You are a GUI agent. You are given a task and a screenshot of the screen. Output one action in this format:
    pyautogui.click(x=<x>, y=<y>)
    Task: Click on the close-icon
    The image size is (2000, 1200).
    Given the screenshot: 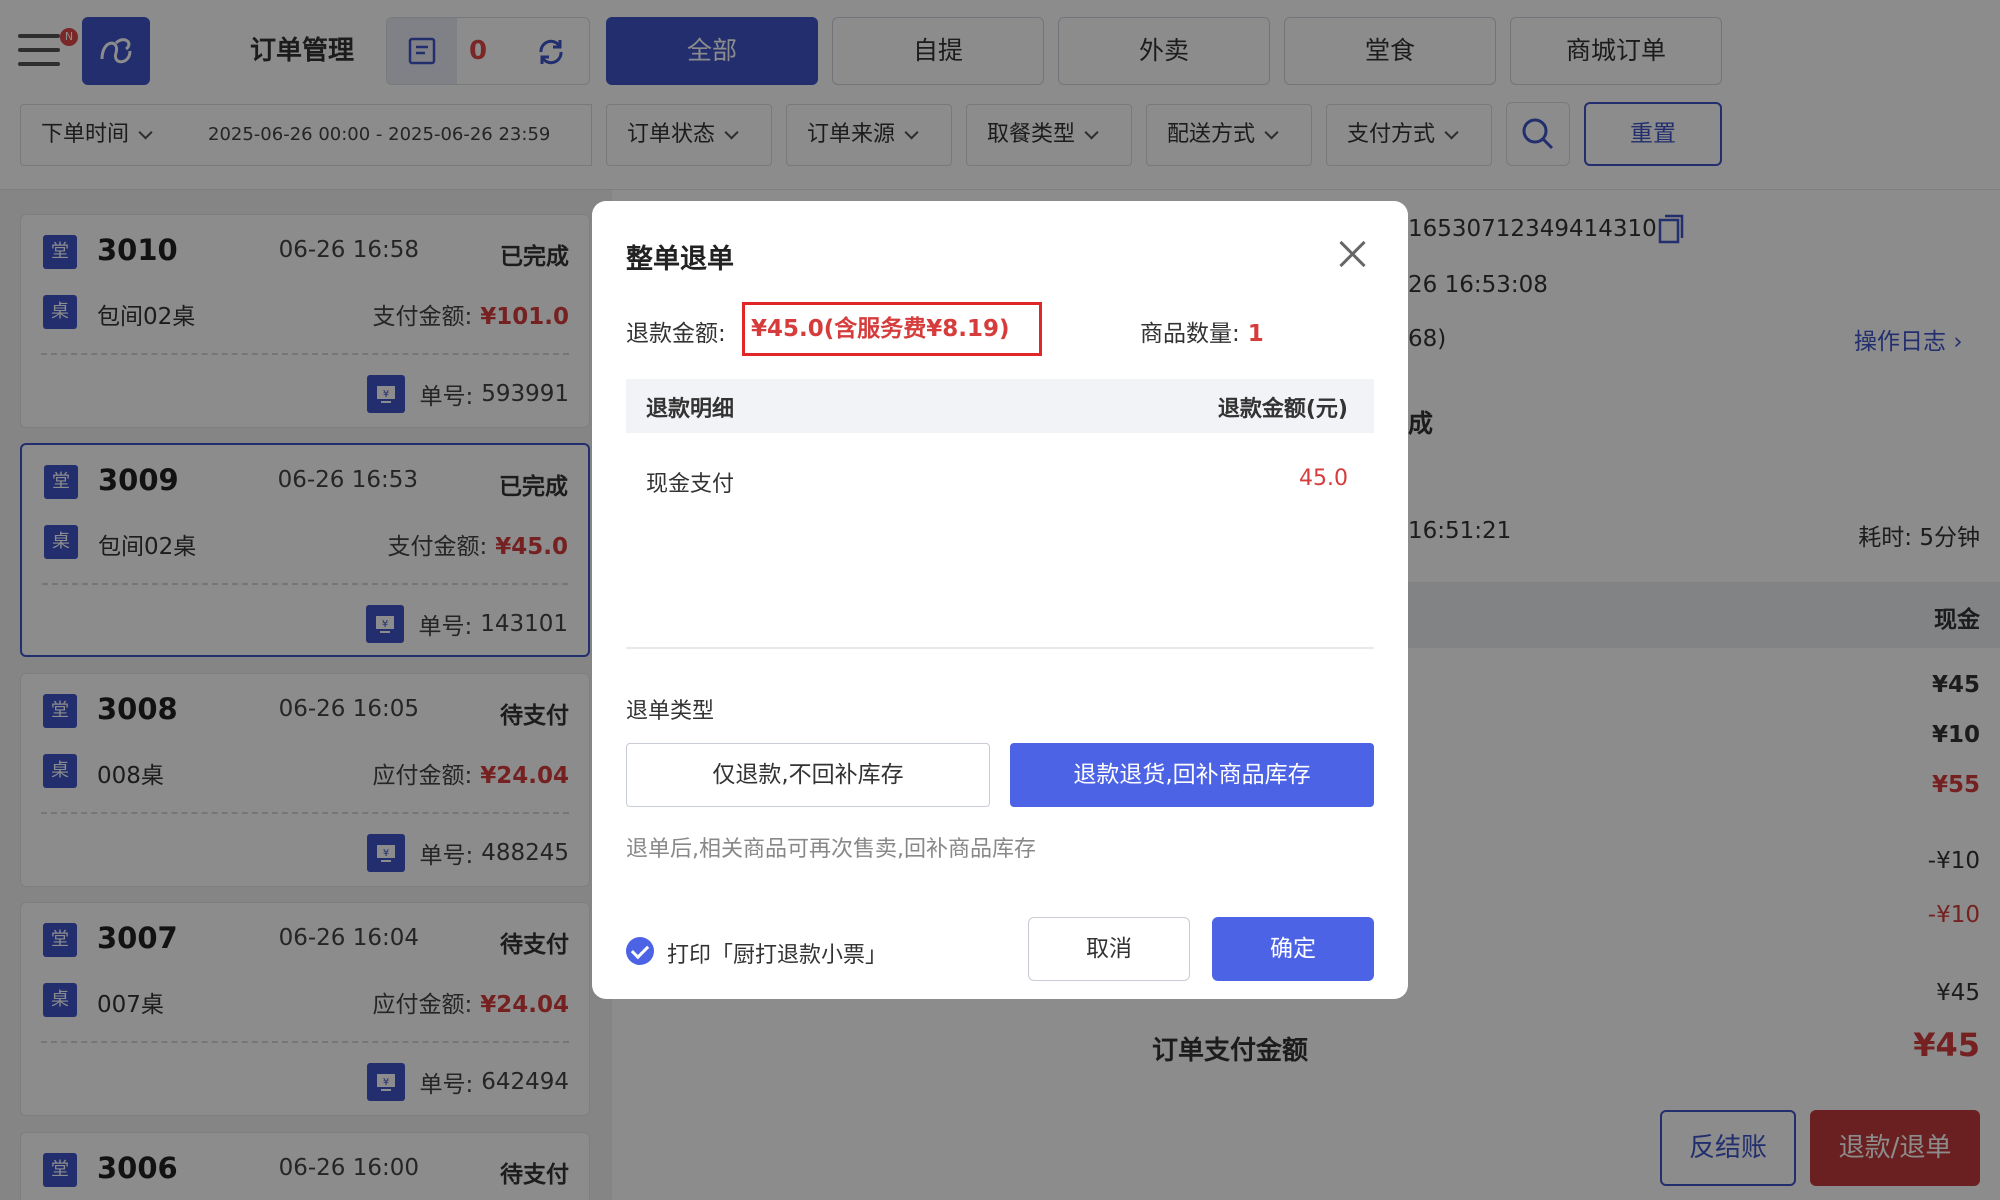 What is the action you would take?
    pyautogui.click(x=1353, y=254)
    